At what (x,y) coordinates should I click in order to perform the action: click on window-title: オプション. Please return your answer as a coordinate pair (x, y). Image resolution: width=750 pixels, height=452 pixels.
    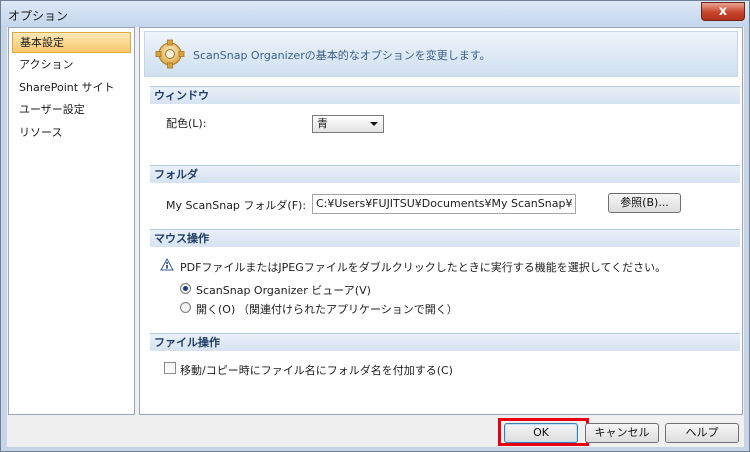
    Looking at the image, I should click on (38, 16).